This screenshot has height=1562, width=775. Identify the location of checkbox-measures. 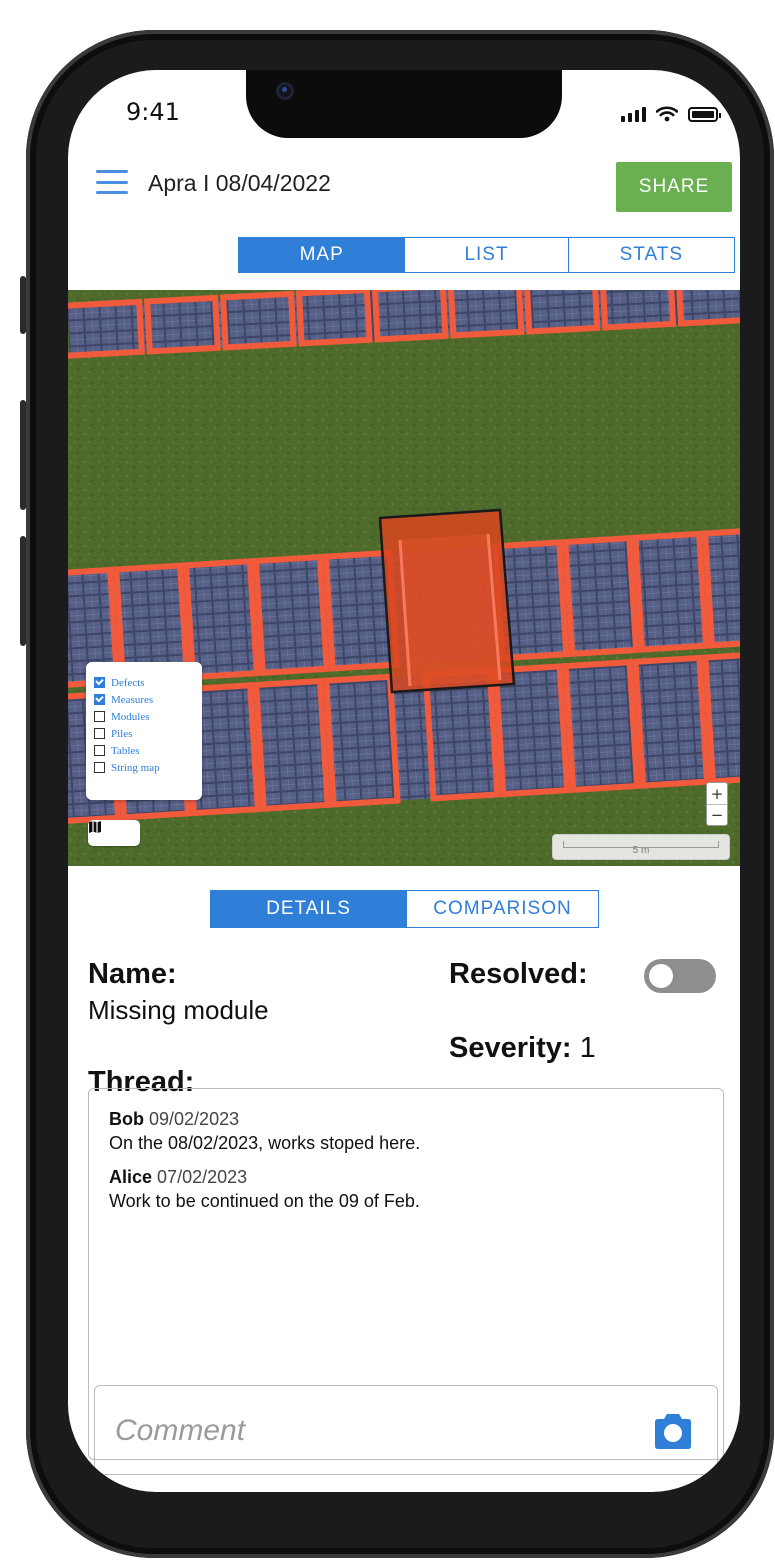
(99, 699).